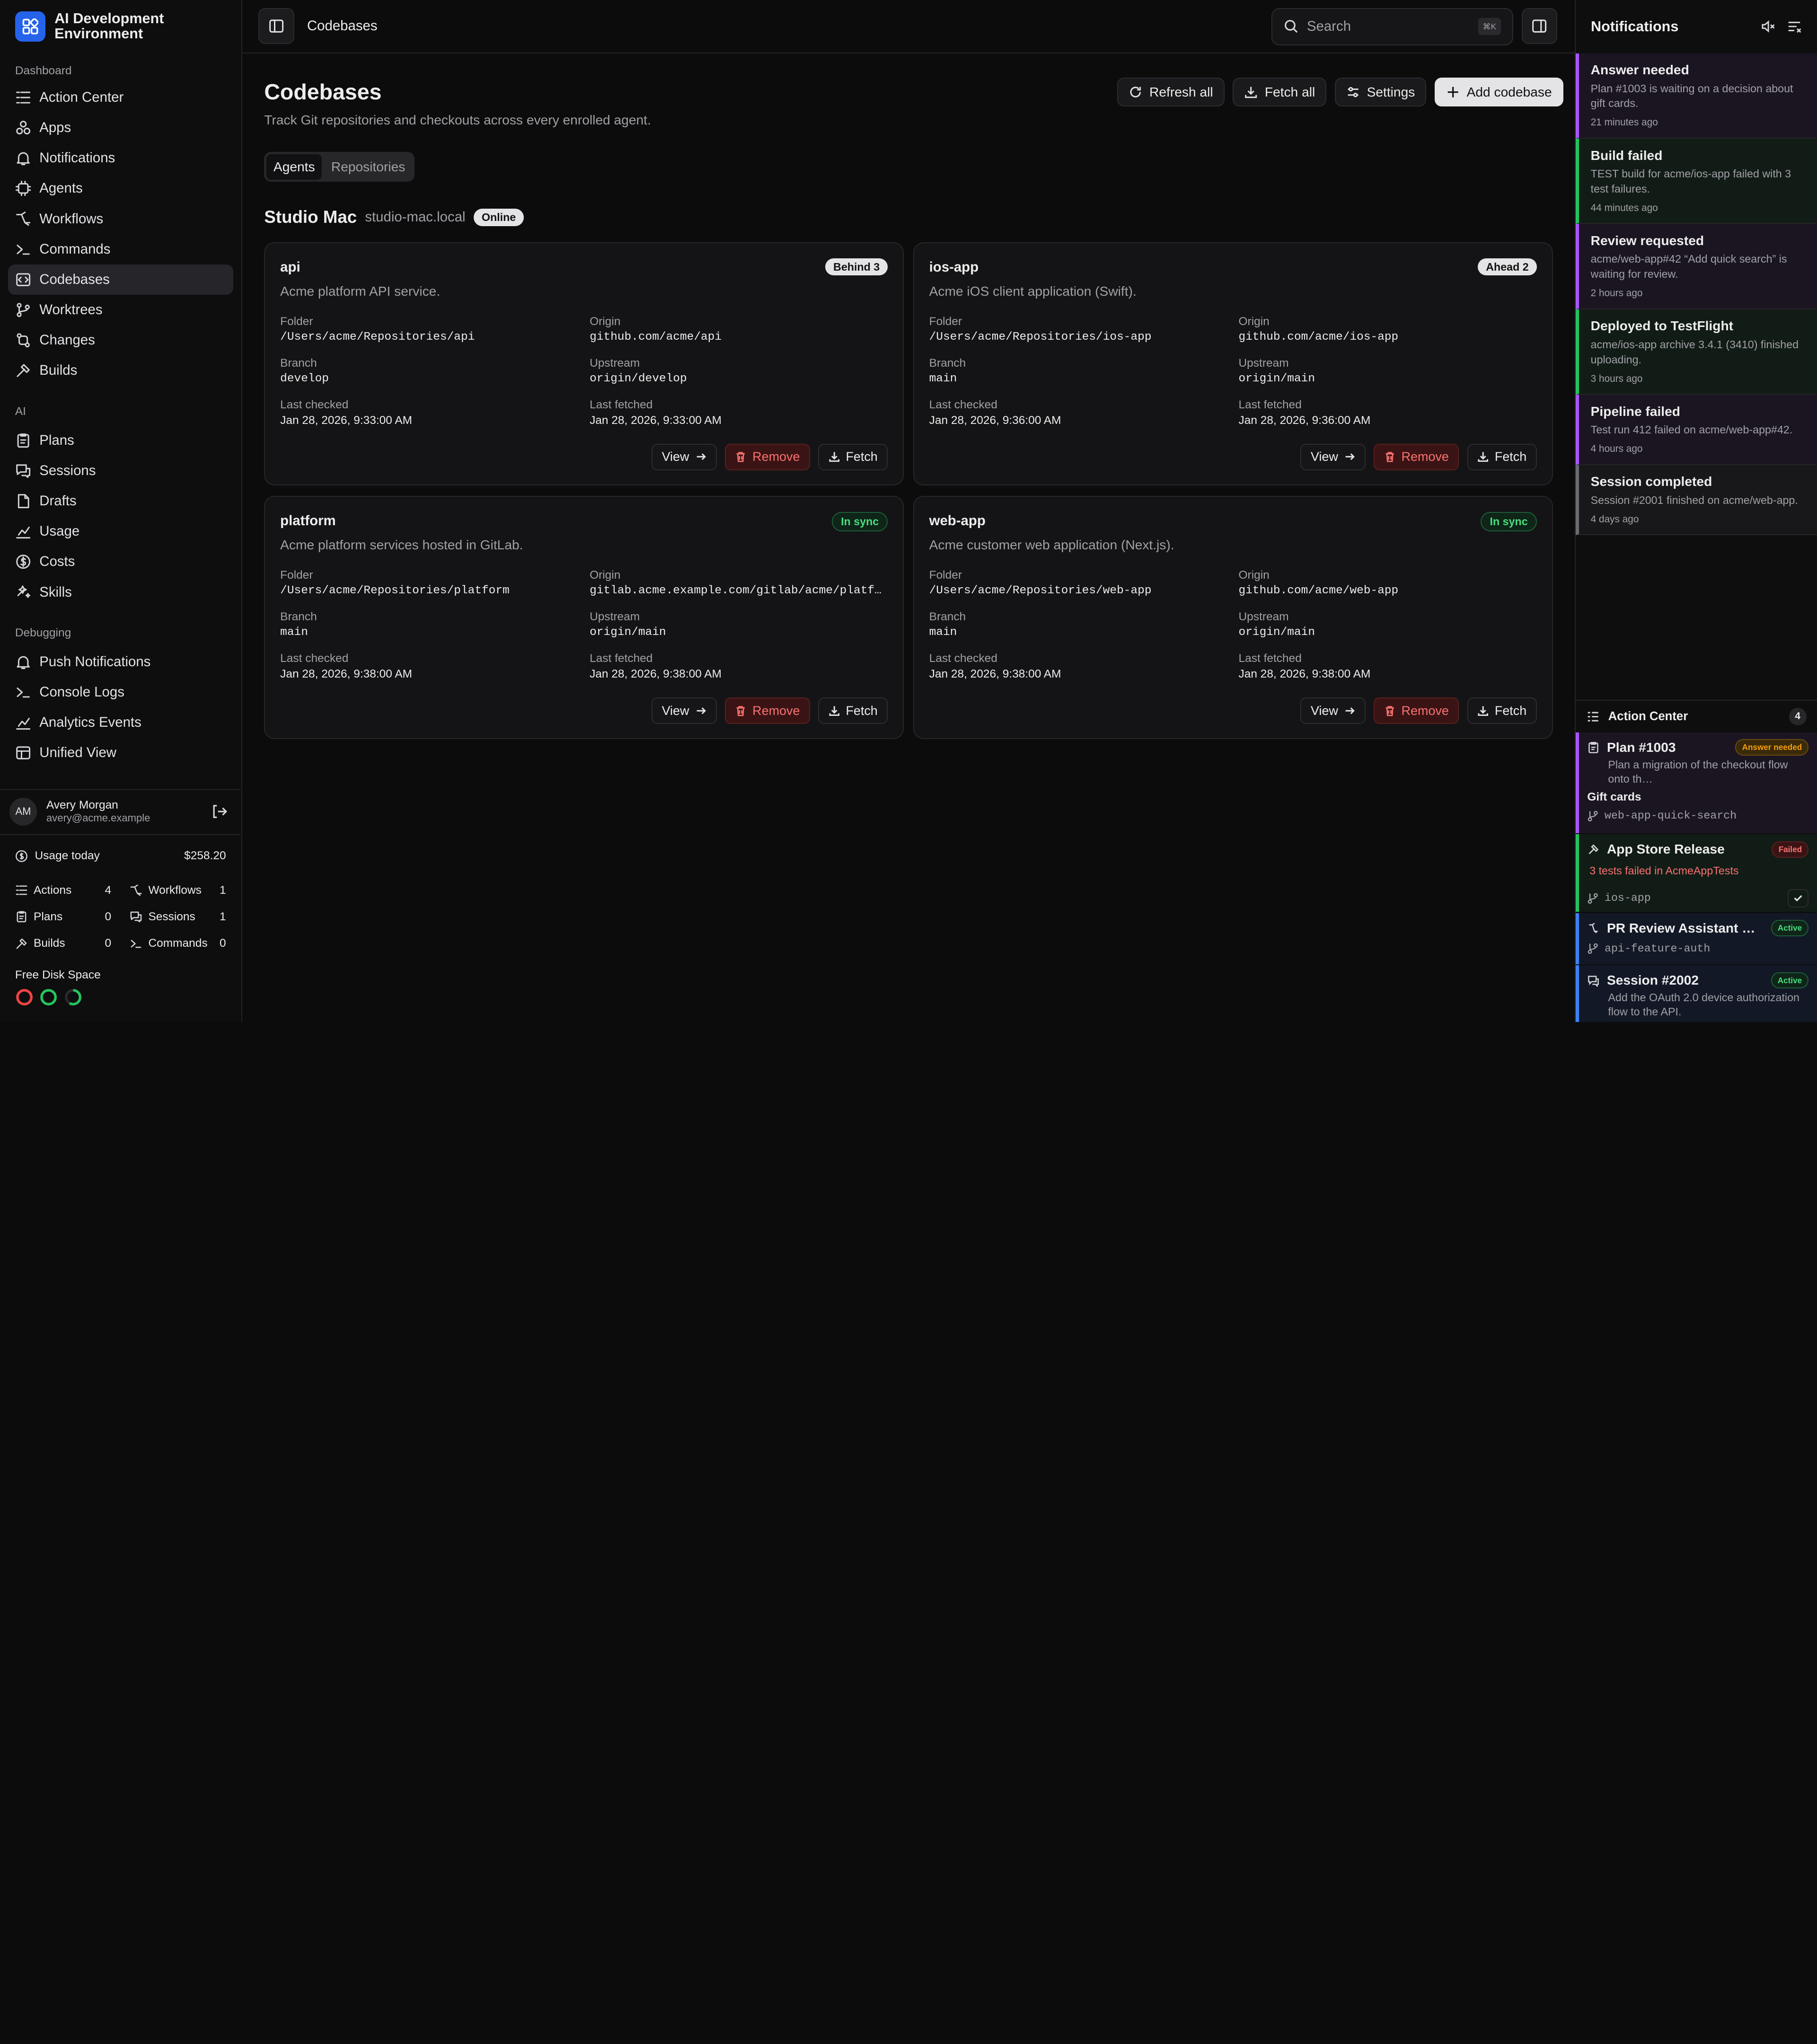 This screenshot has height=2044, width=1817. I want to click on sidebar-item-label: Usage, so click(60, 531).